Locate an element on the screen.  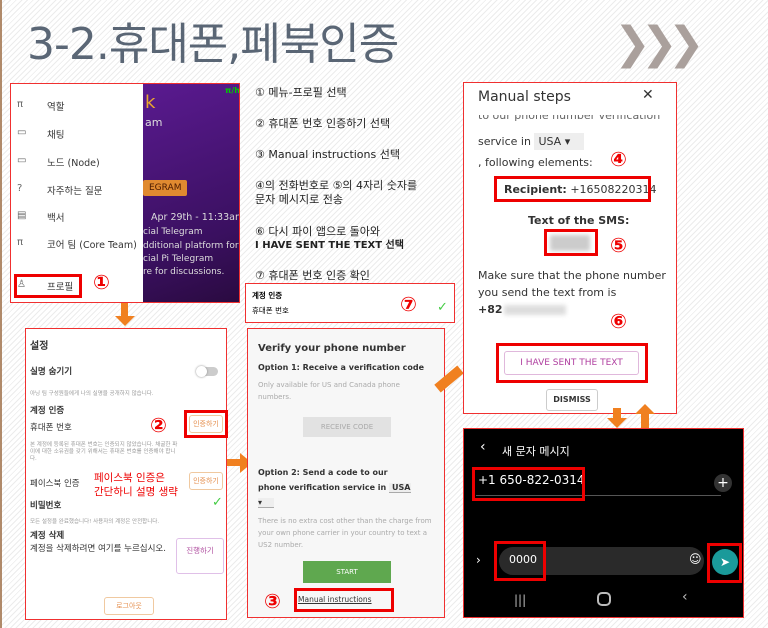
highlight-send is located at coordinates (724, 563).